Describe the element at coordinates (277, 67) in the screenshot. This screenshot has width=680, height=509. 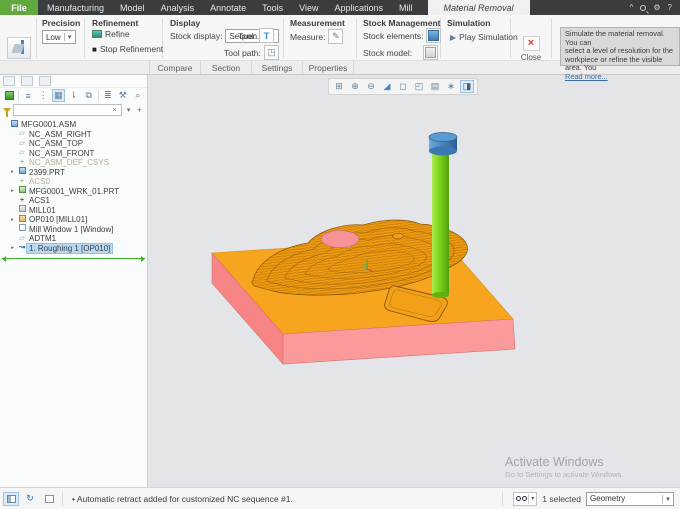
I see `tab-settings: Settings` at that location.